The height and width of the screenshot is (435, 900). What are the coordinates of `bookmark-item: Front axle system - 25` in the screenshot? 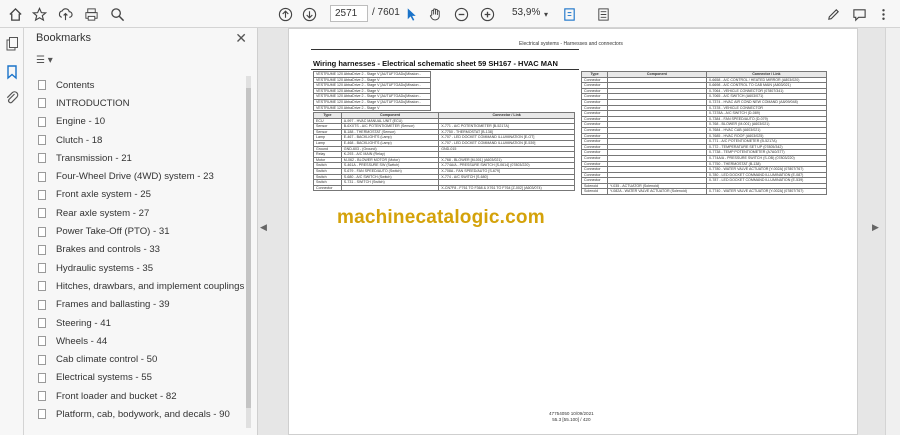 It's located at (145, 195).